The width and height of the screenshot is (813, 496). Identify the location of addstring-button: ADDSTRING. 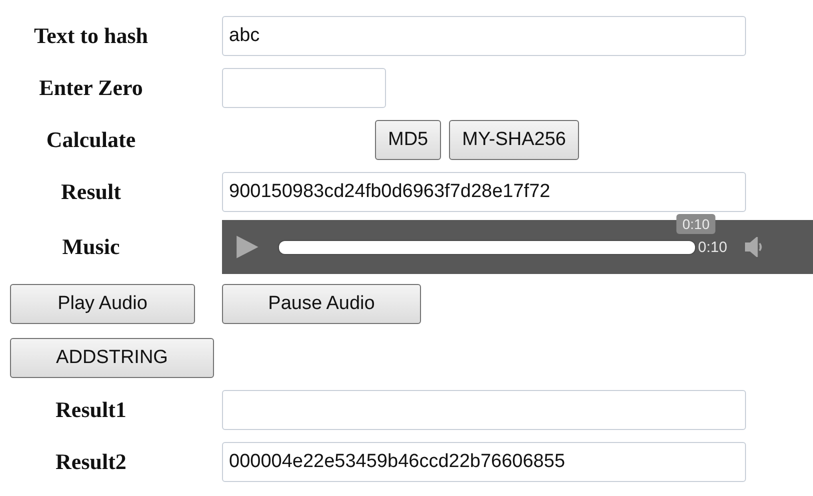
(112, 358).